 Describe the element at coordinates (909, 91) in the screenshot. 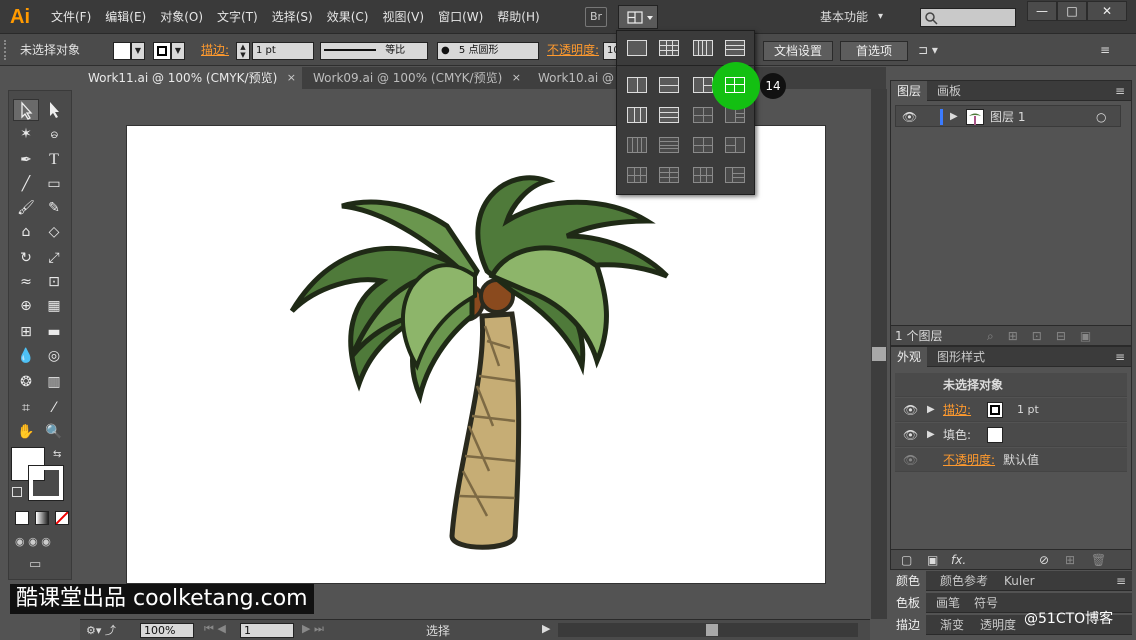

I see `tab-layers: 图层` at that location.